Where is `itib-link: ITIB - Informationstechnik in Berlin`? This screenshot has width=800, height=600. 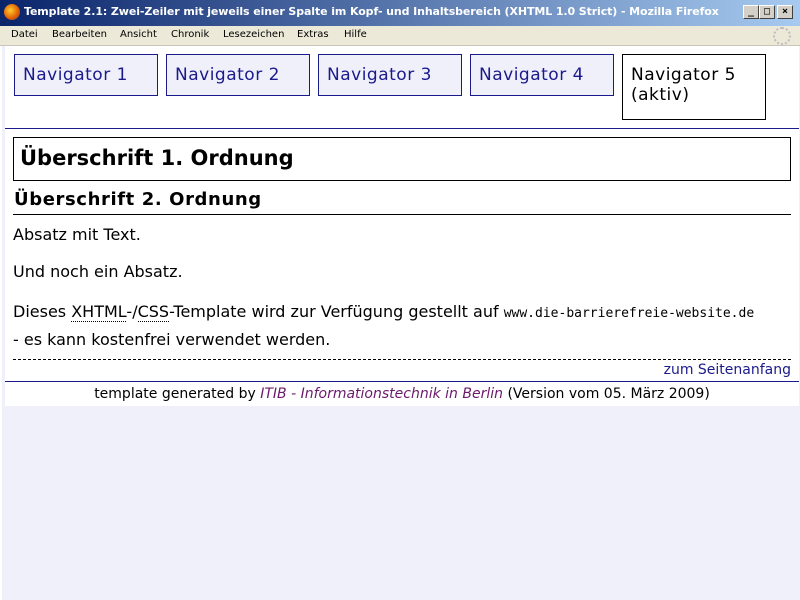
itib-link: ITIB - Informationstechnik in Berlin is located at coordinates (381, 394).